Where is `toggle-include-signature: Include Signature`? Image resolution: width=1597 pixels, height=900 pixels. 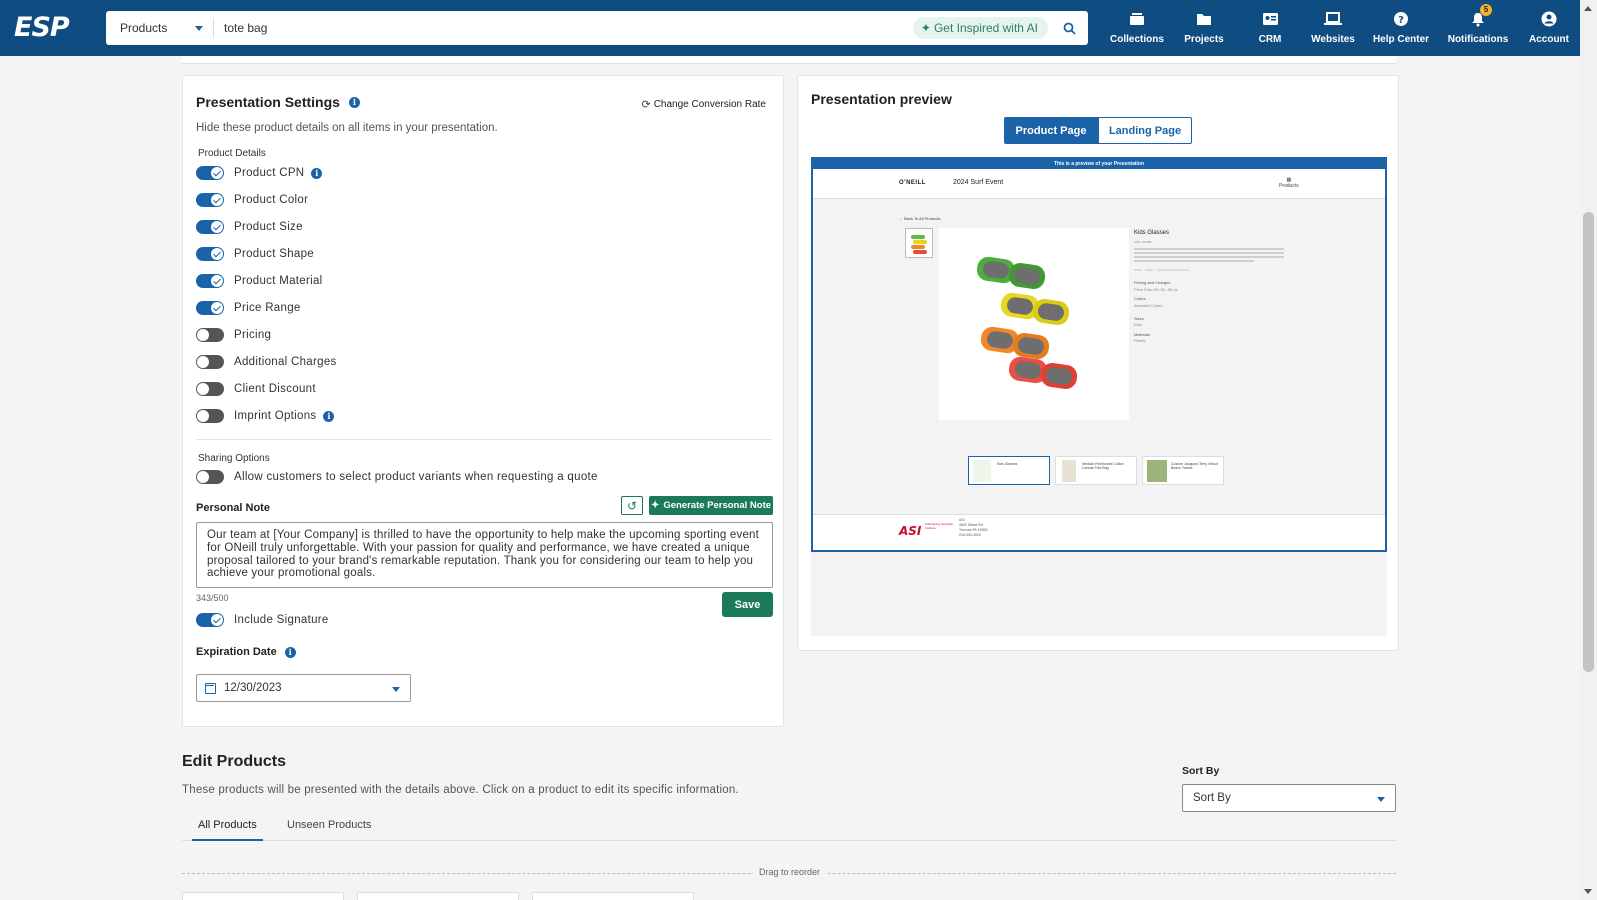
toggle-include-signature: Include Signature is located at coordinates (262, 620).